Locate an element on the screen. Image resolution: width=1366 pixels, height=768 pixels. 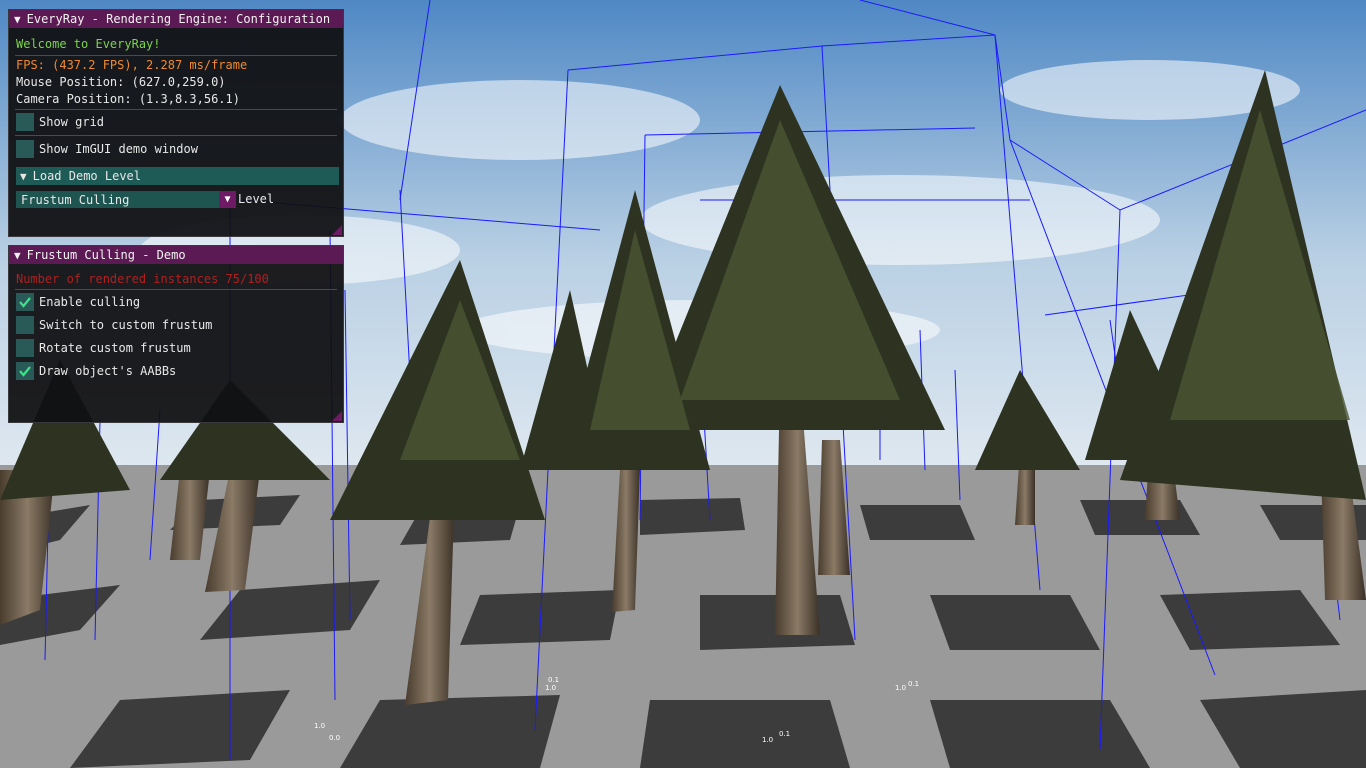
svg-text: 0.0 is located at coordinates (334, 738).